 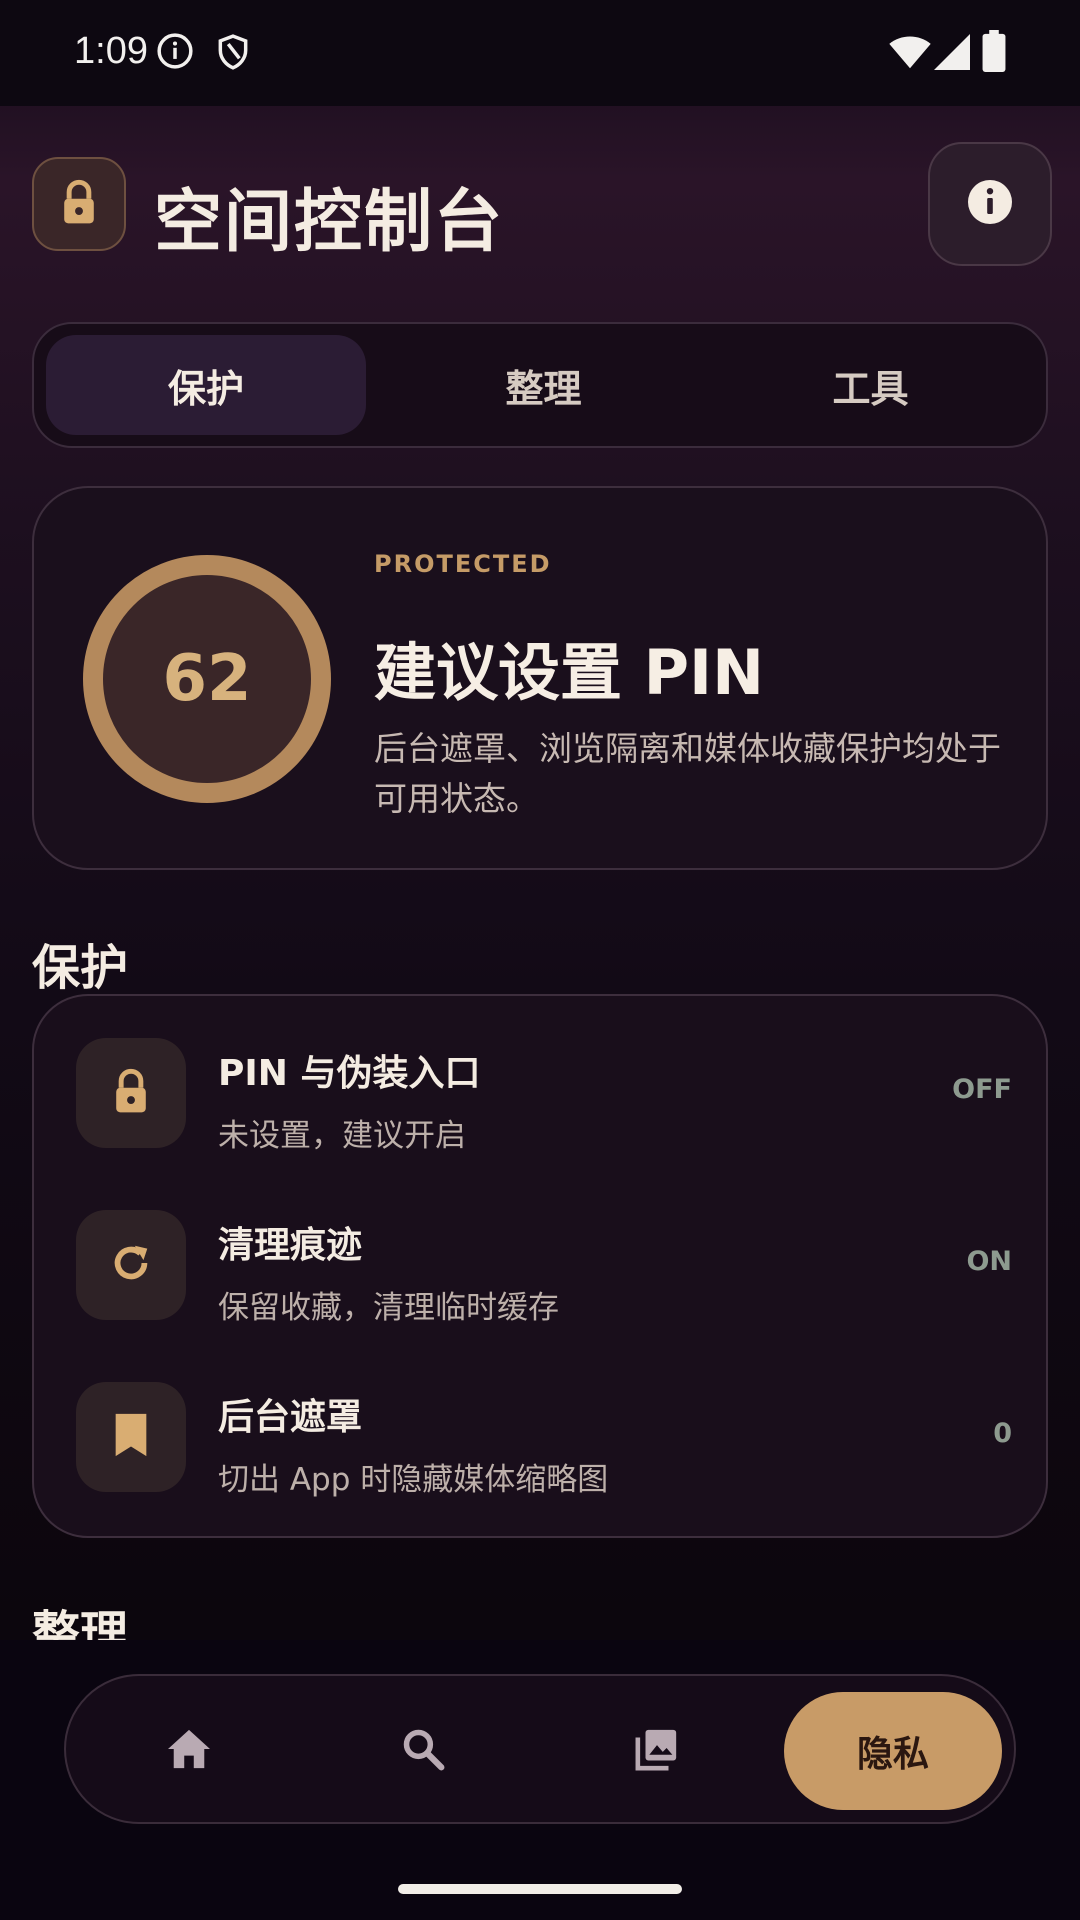 I want to click on status-description: 后台遮罩、浏览隔离和媒体收藏保护均处于可用状态。, so click(x=687, y=773).